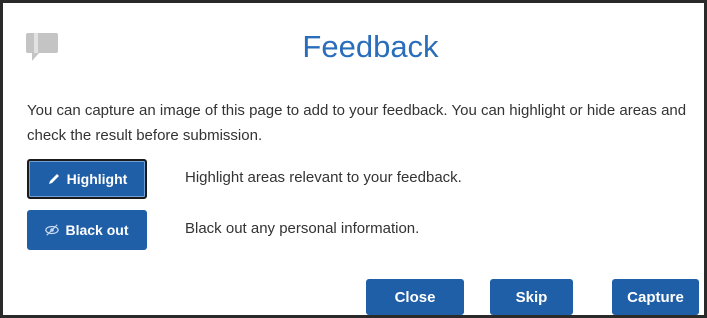 This screenshot has width=707, height=318. What do you see at coordinates (52, 230) in the screenshot?
I see `eye-slash-icon` at bounding box center [52, 230].